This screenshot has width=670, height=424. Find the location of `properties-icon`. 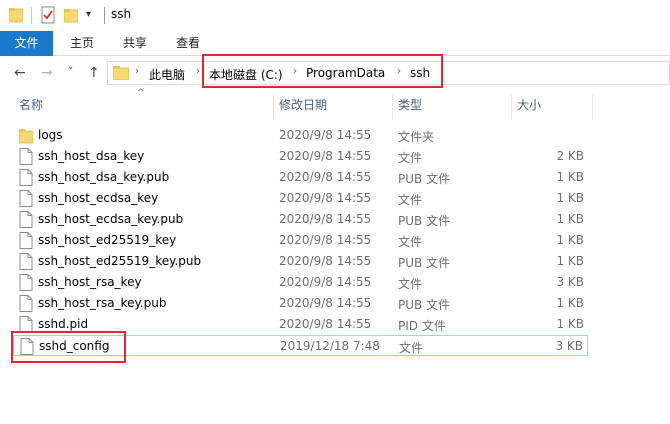

properties-icon is located at coordinates (48, 15).